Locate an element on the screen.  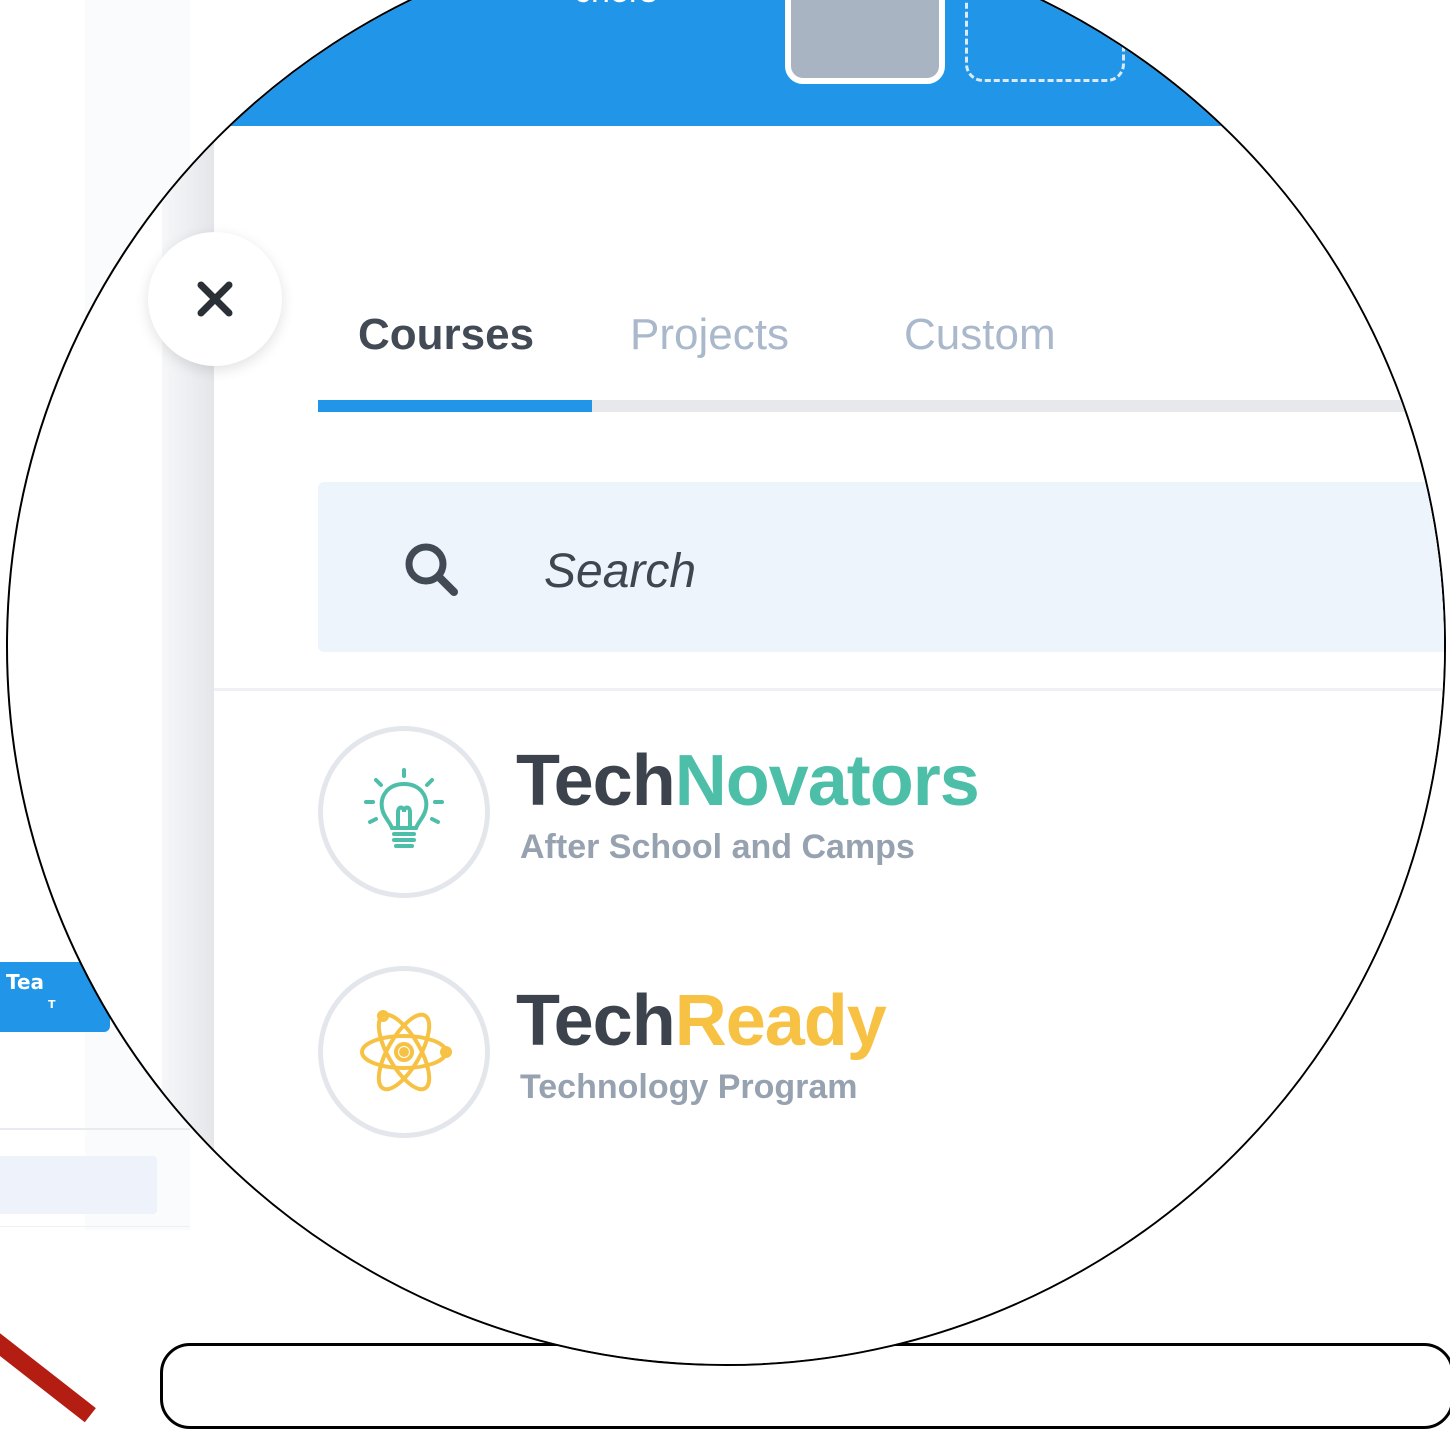
course-name-part2: Ready is located at coordinates (780, 1021).